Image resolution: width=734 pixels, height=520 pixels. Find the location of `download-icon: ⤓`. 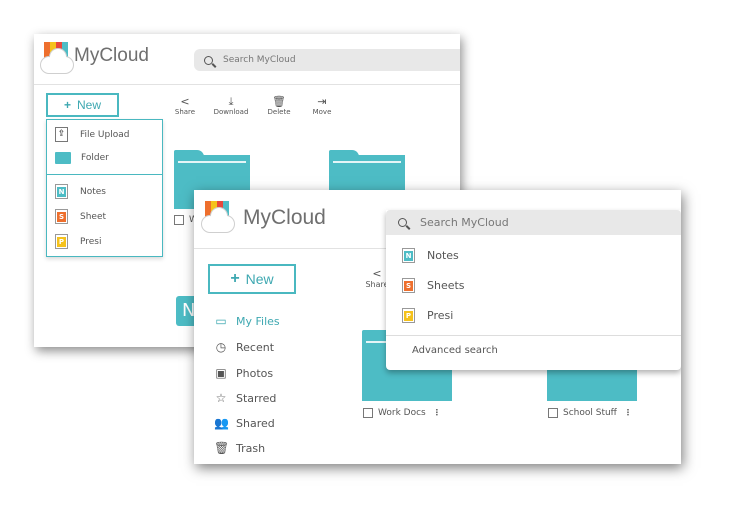

download-icon: ⤓ is located at coordinates (231, 101).